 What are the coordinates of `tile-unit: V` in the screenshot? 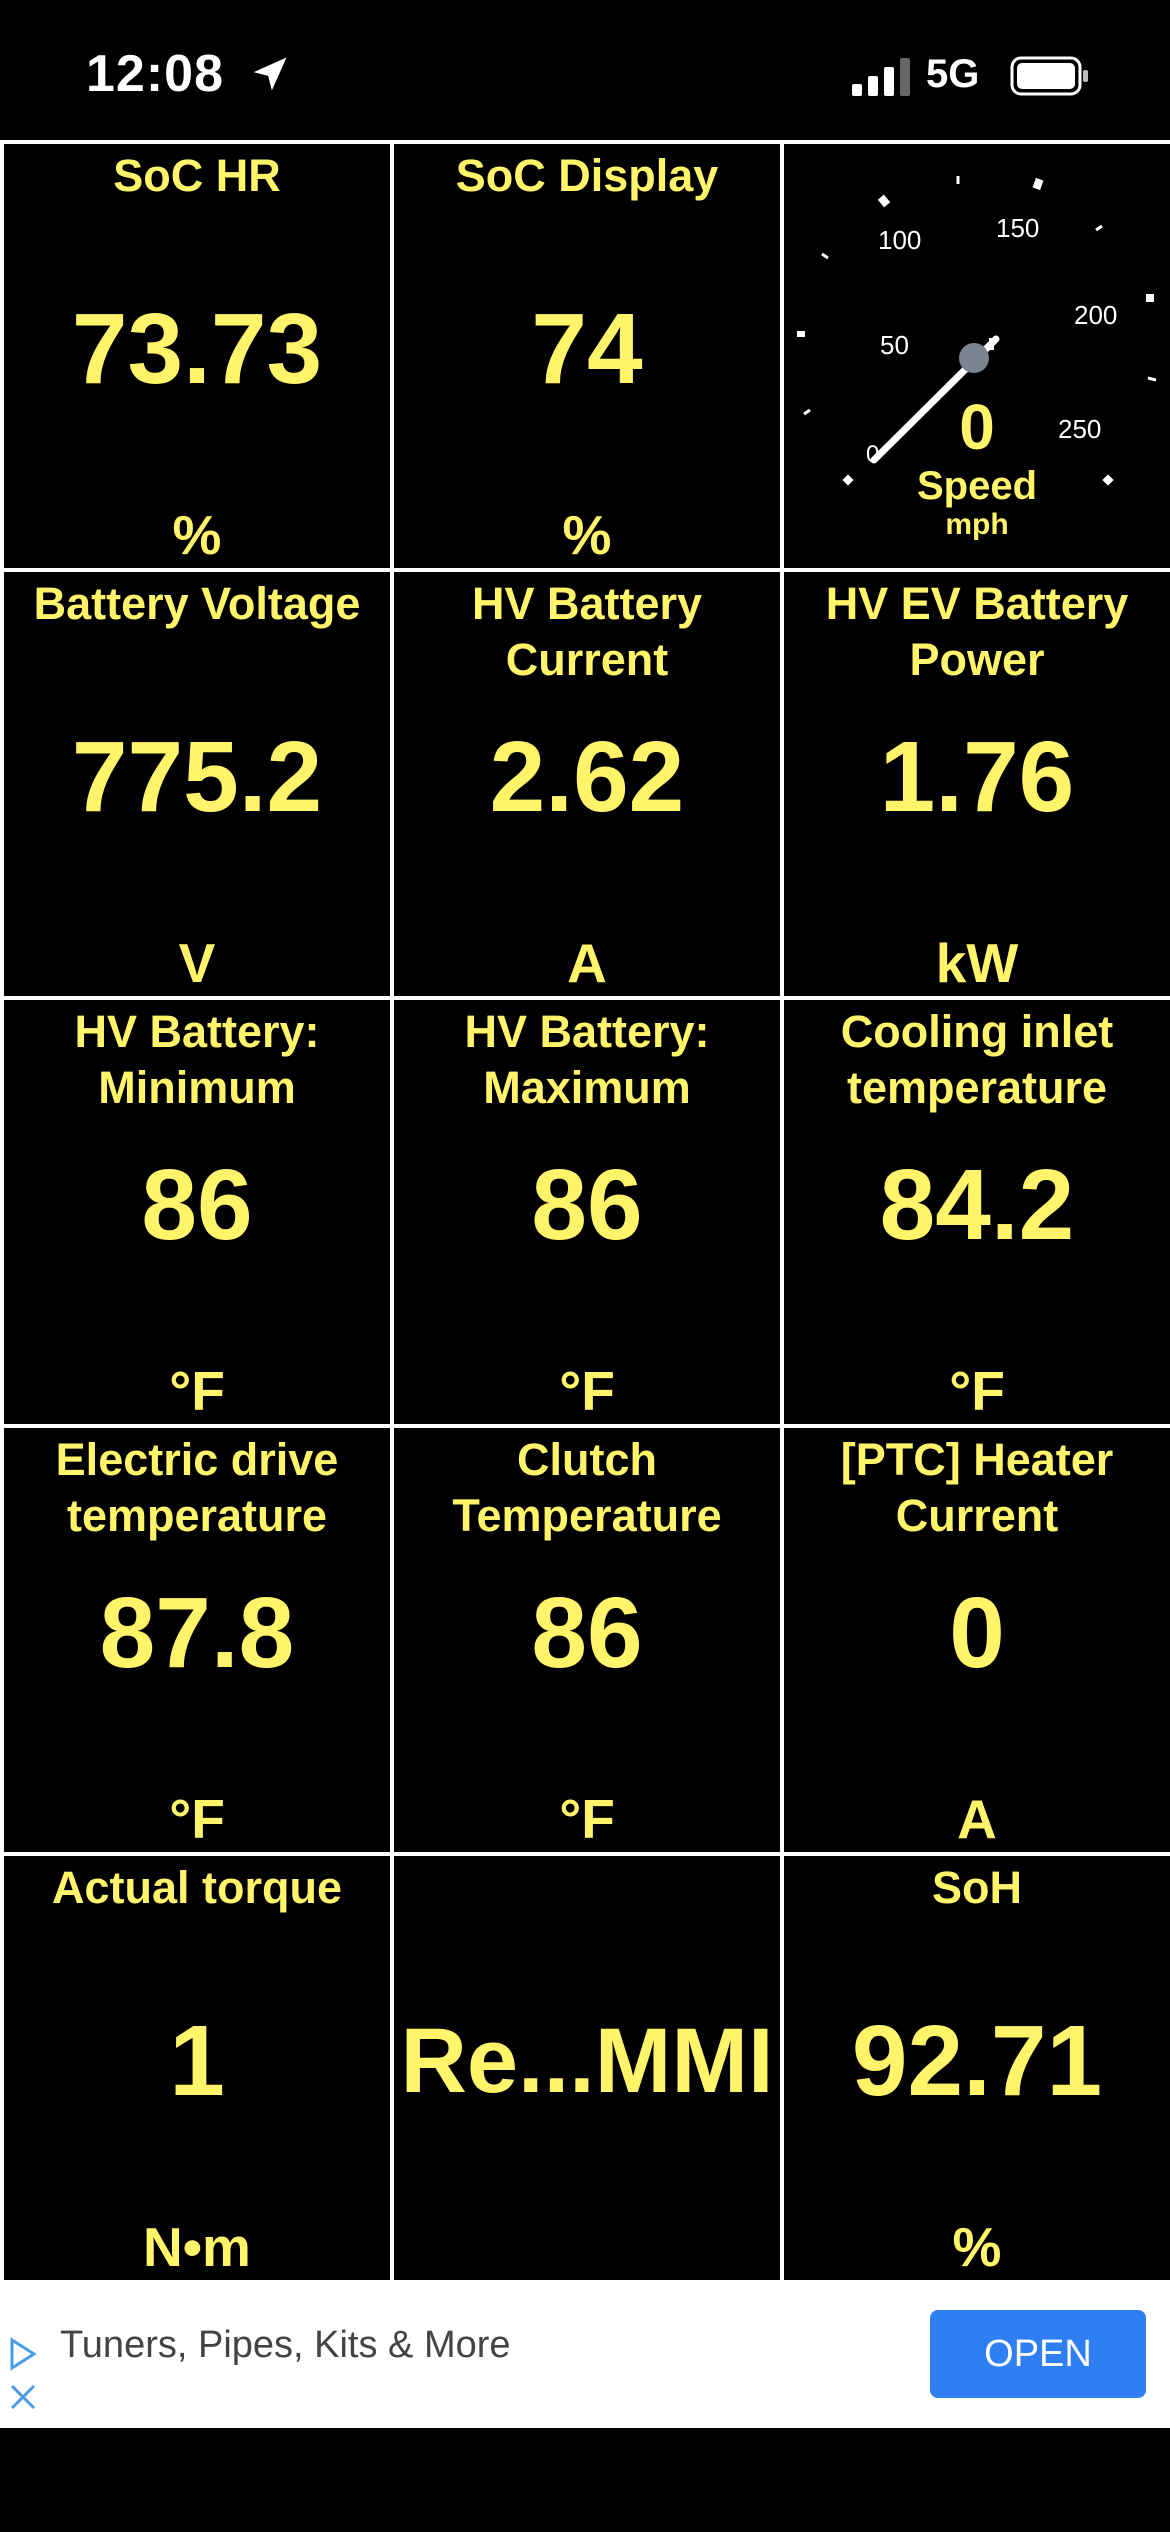 It's located at (197, 963).